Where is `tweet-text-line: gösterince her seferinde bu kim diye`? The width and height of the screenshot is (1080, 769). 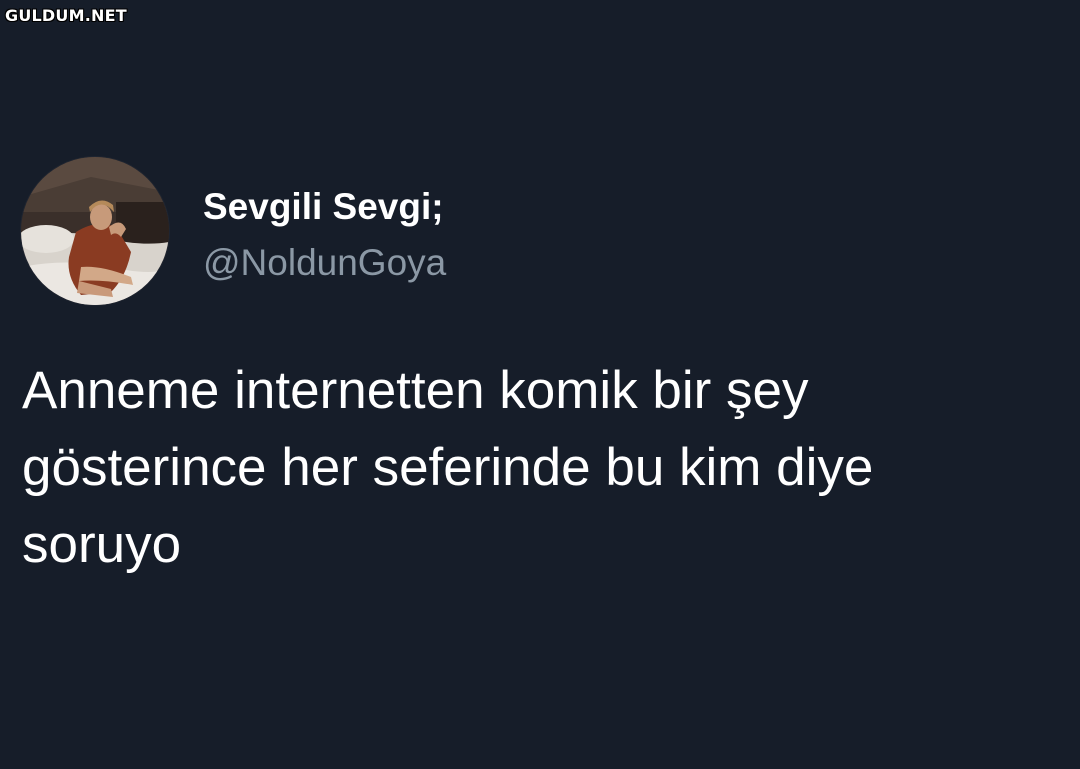 tweet-text-line: gösterince her seferinde bu kim diye is located at coordinates (448, 467).